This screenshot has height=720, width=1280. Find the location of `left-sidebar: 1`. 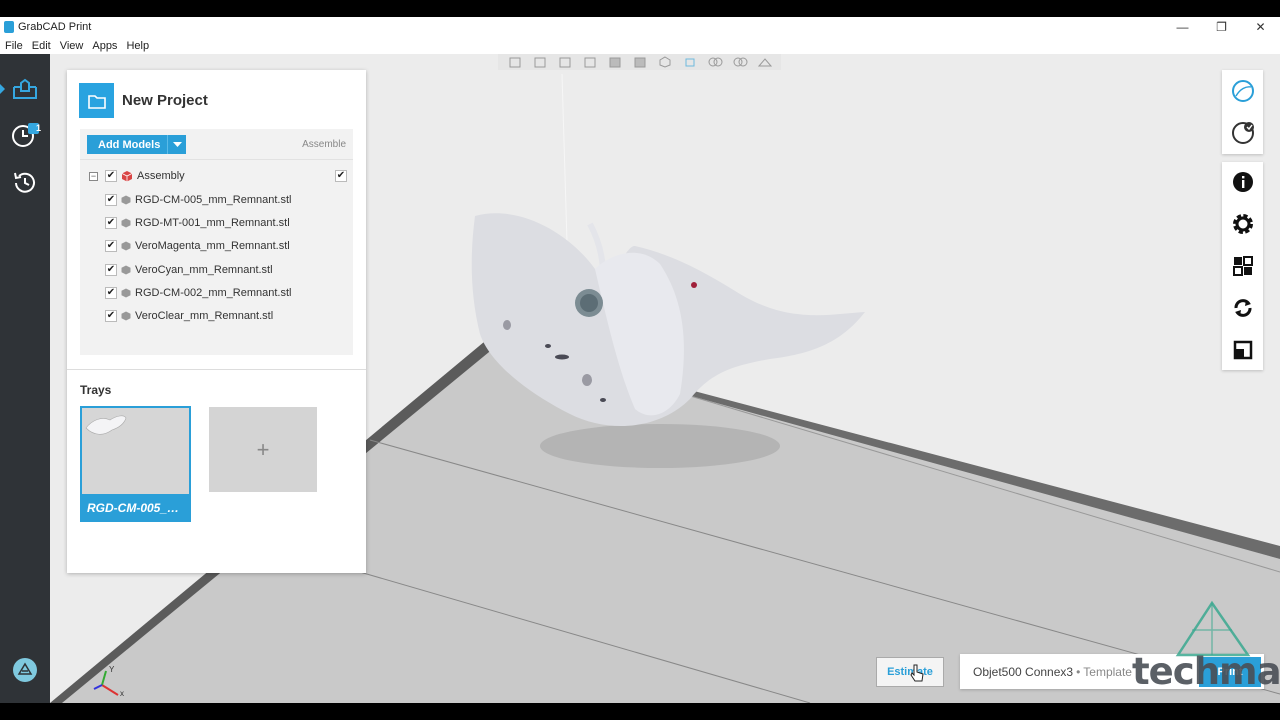

left-sidebar: 1 is located at coordinates (25, 378).